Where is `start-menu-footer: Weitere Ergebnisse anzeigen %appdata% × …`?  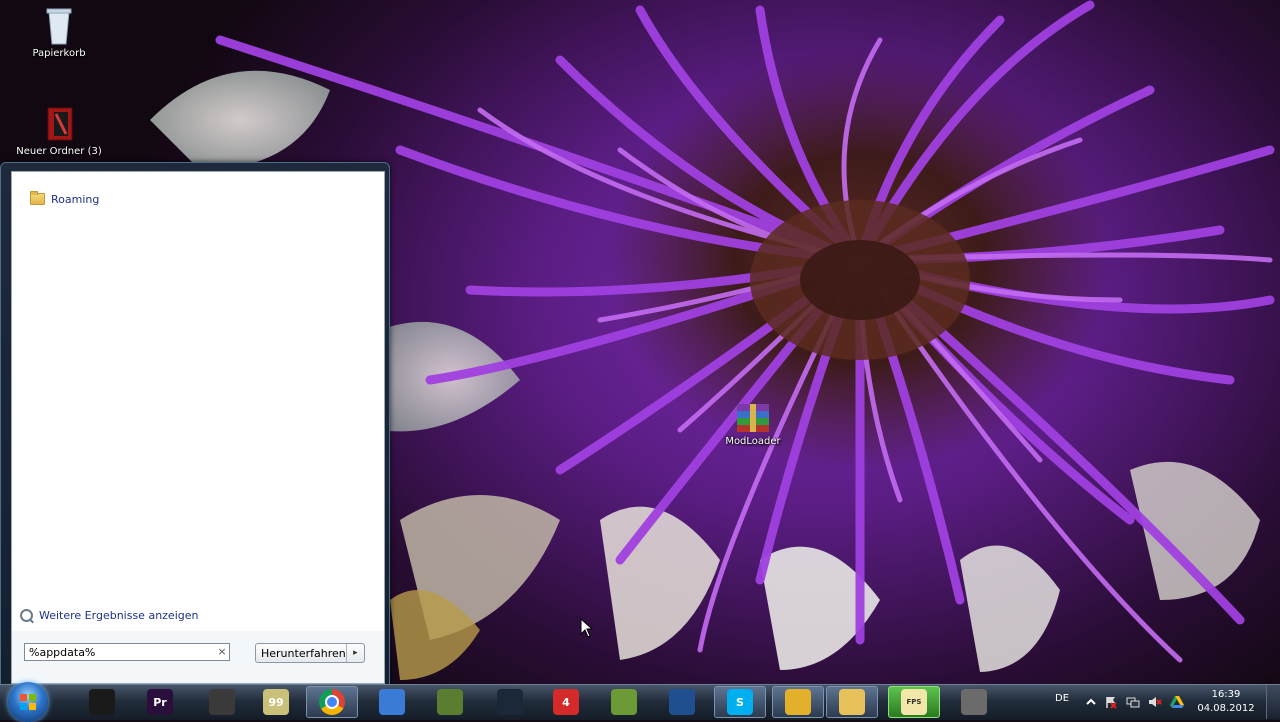 start-menu-footer: Weitere Ergebnisse anzeigen %appdata% × … is located at coordinates (198, 646).